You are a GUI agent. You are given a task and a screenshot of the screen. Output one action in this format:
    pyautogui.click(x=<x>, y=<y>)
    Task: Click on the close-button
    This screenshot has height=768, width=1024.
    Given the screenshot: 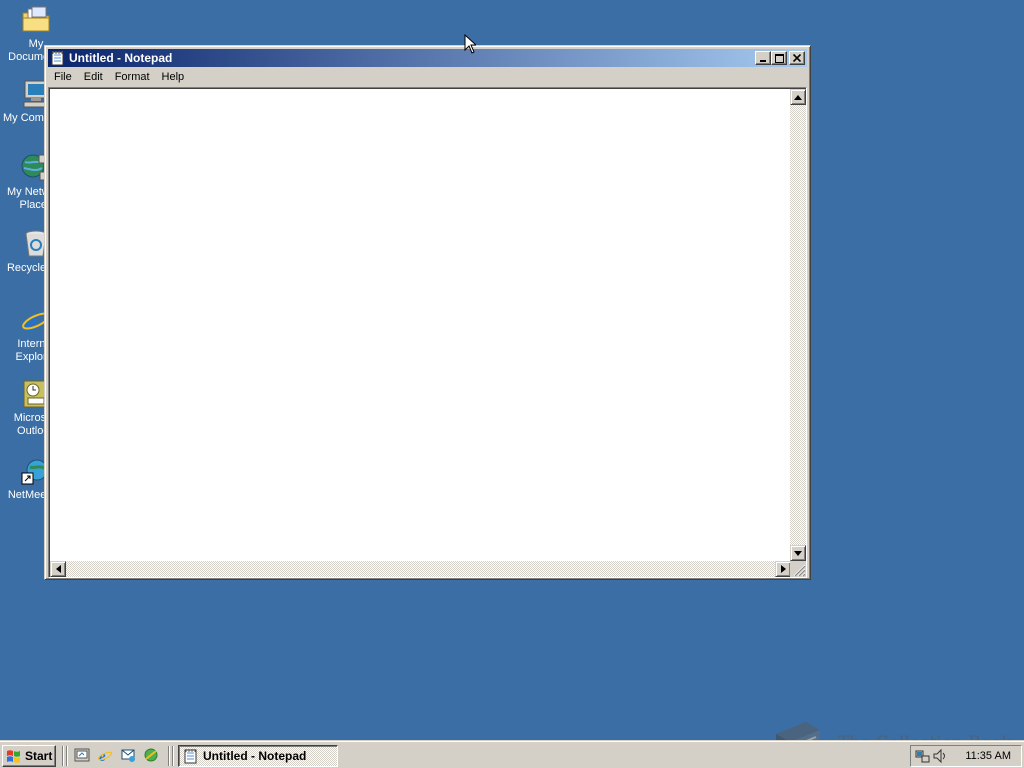 What is the action you would take?
    pyautogui.click(x=797, y=58)
    